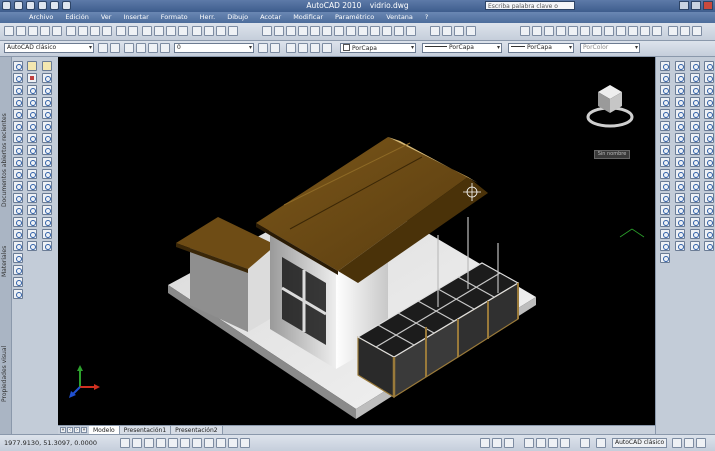 Image resolution: width=715 pixels, height=451 pixels. What do you see at coordinates (399, 31) in the screenshot?
I see `center-mark-icon` at bounding box center [399, 31].